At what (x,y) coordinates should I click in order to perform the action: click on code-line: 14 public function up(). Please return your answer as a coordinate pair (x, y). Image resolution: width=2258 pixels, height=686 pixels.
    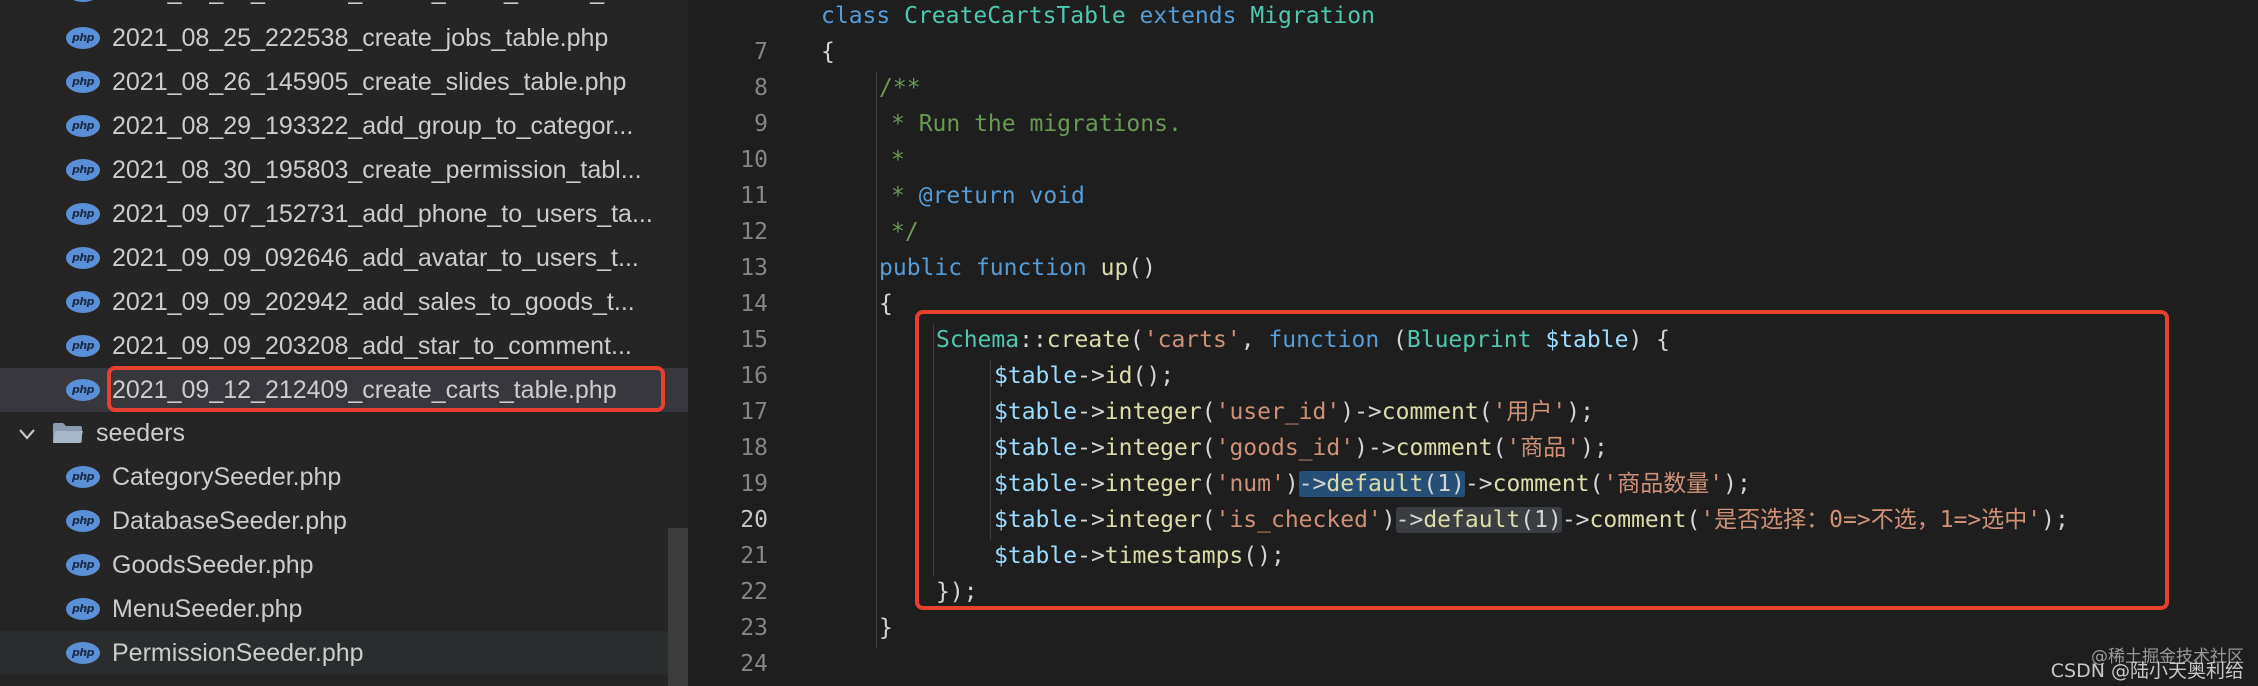
    Looking at the image, I should click on (1473, 283).